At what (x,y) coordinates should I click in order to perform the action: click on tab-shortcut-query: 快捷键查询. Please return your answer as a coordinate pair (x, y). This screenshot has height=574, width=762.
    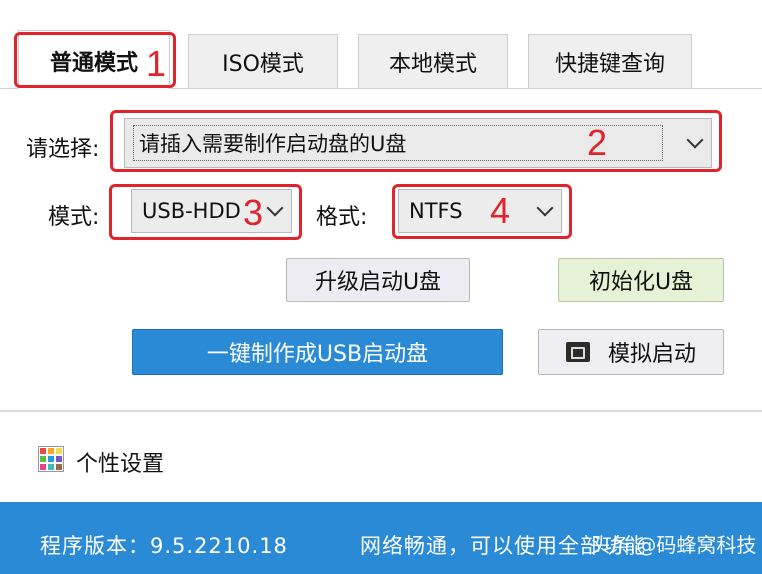
    Looking at the image, I should click on (610, 61).